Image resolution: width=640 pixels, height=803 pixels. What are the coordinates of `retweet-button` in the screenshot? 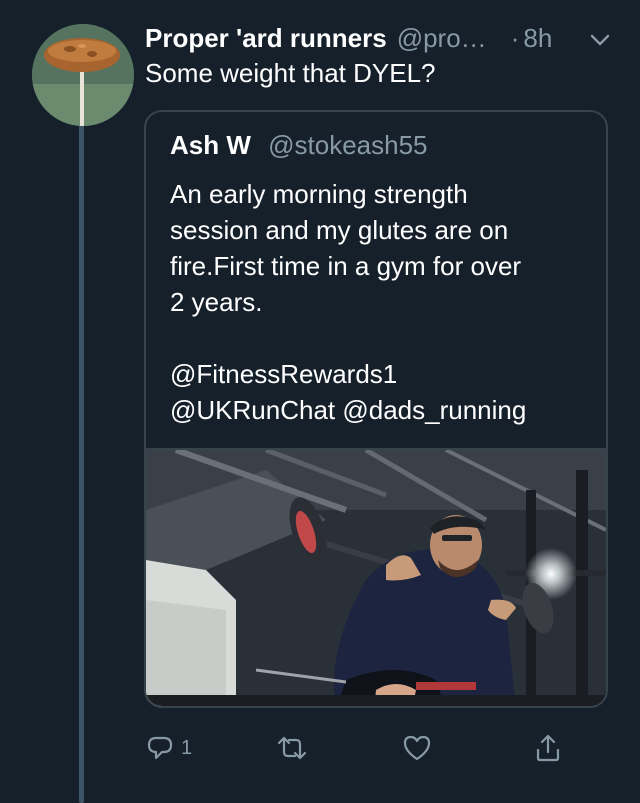 It's located at (292, 748).